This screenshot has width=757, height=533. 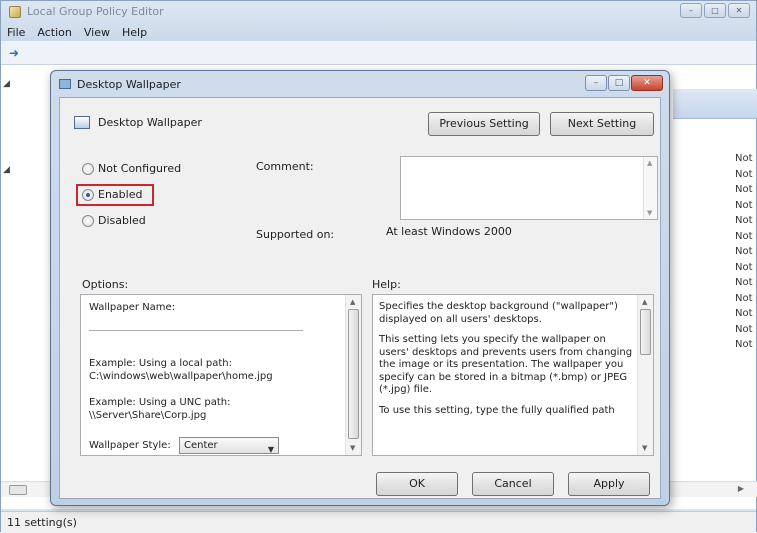 What do you see at coordinates (602, 124) in the screenshot?
I see `next-setting-button: Next Setting` at bounding box center [602, 124].